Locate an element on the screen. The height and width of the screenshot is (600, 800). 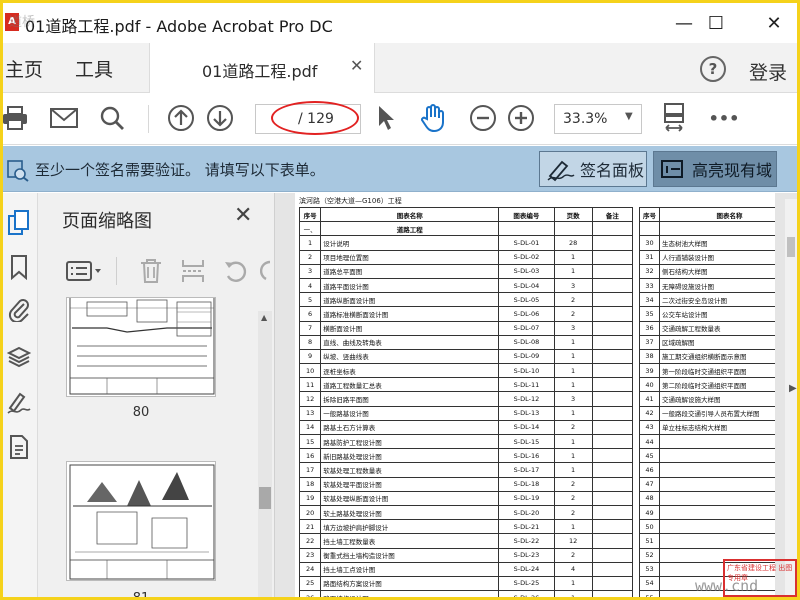
signatures-icon is located at coordinates (19, 403).